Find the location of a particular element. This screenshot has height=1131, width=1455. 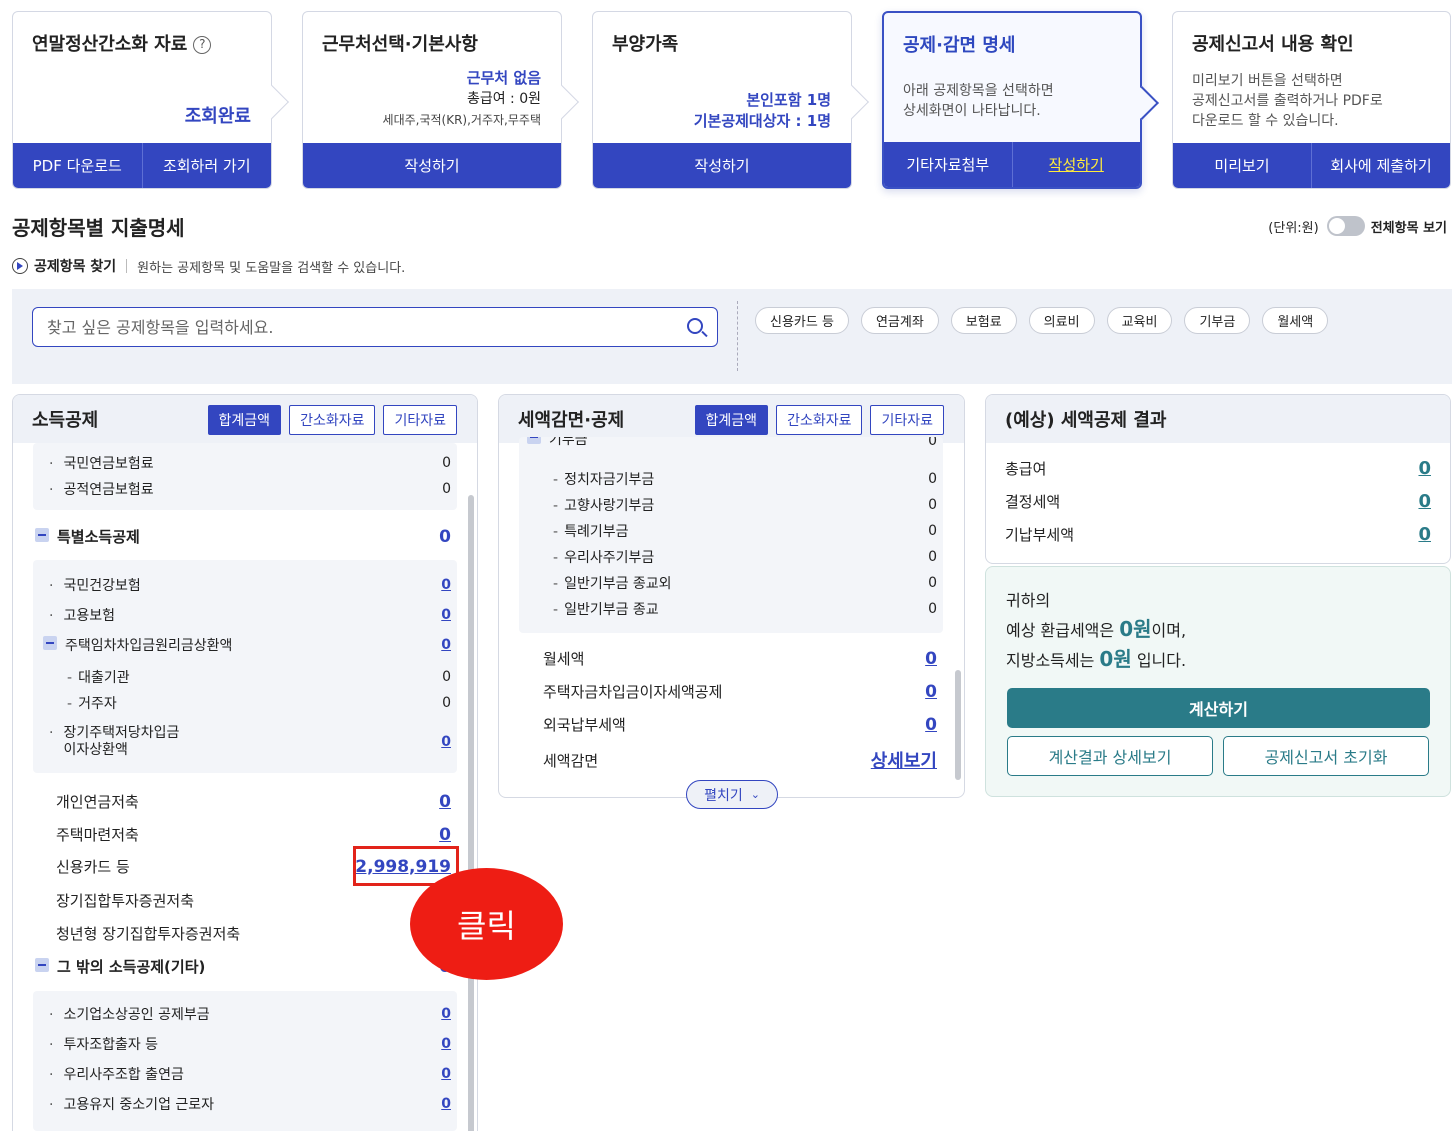

quick-chips: 신용카드 등 연금계좌 보험료 의료비 교육비 기부금 월세액 is located at coordinates (1042, 320).